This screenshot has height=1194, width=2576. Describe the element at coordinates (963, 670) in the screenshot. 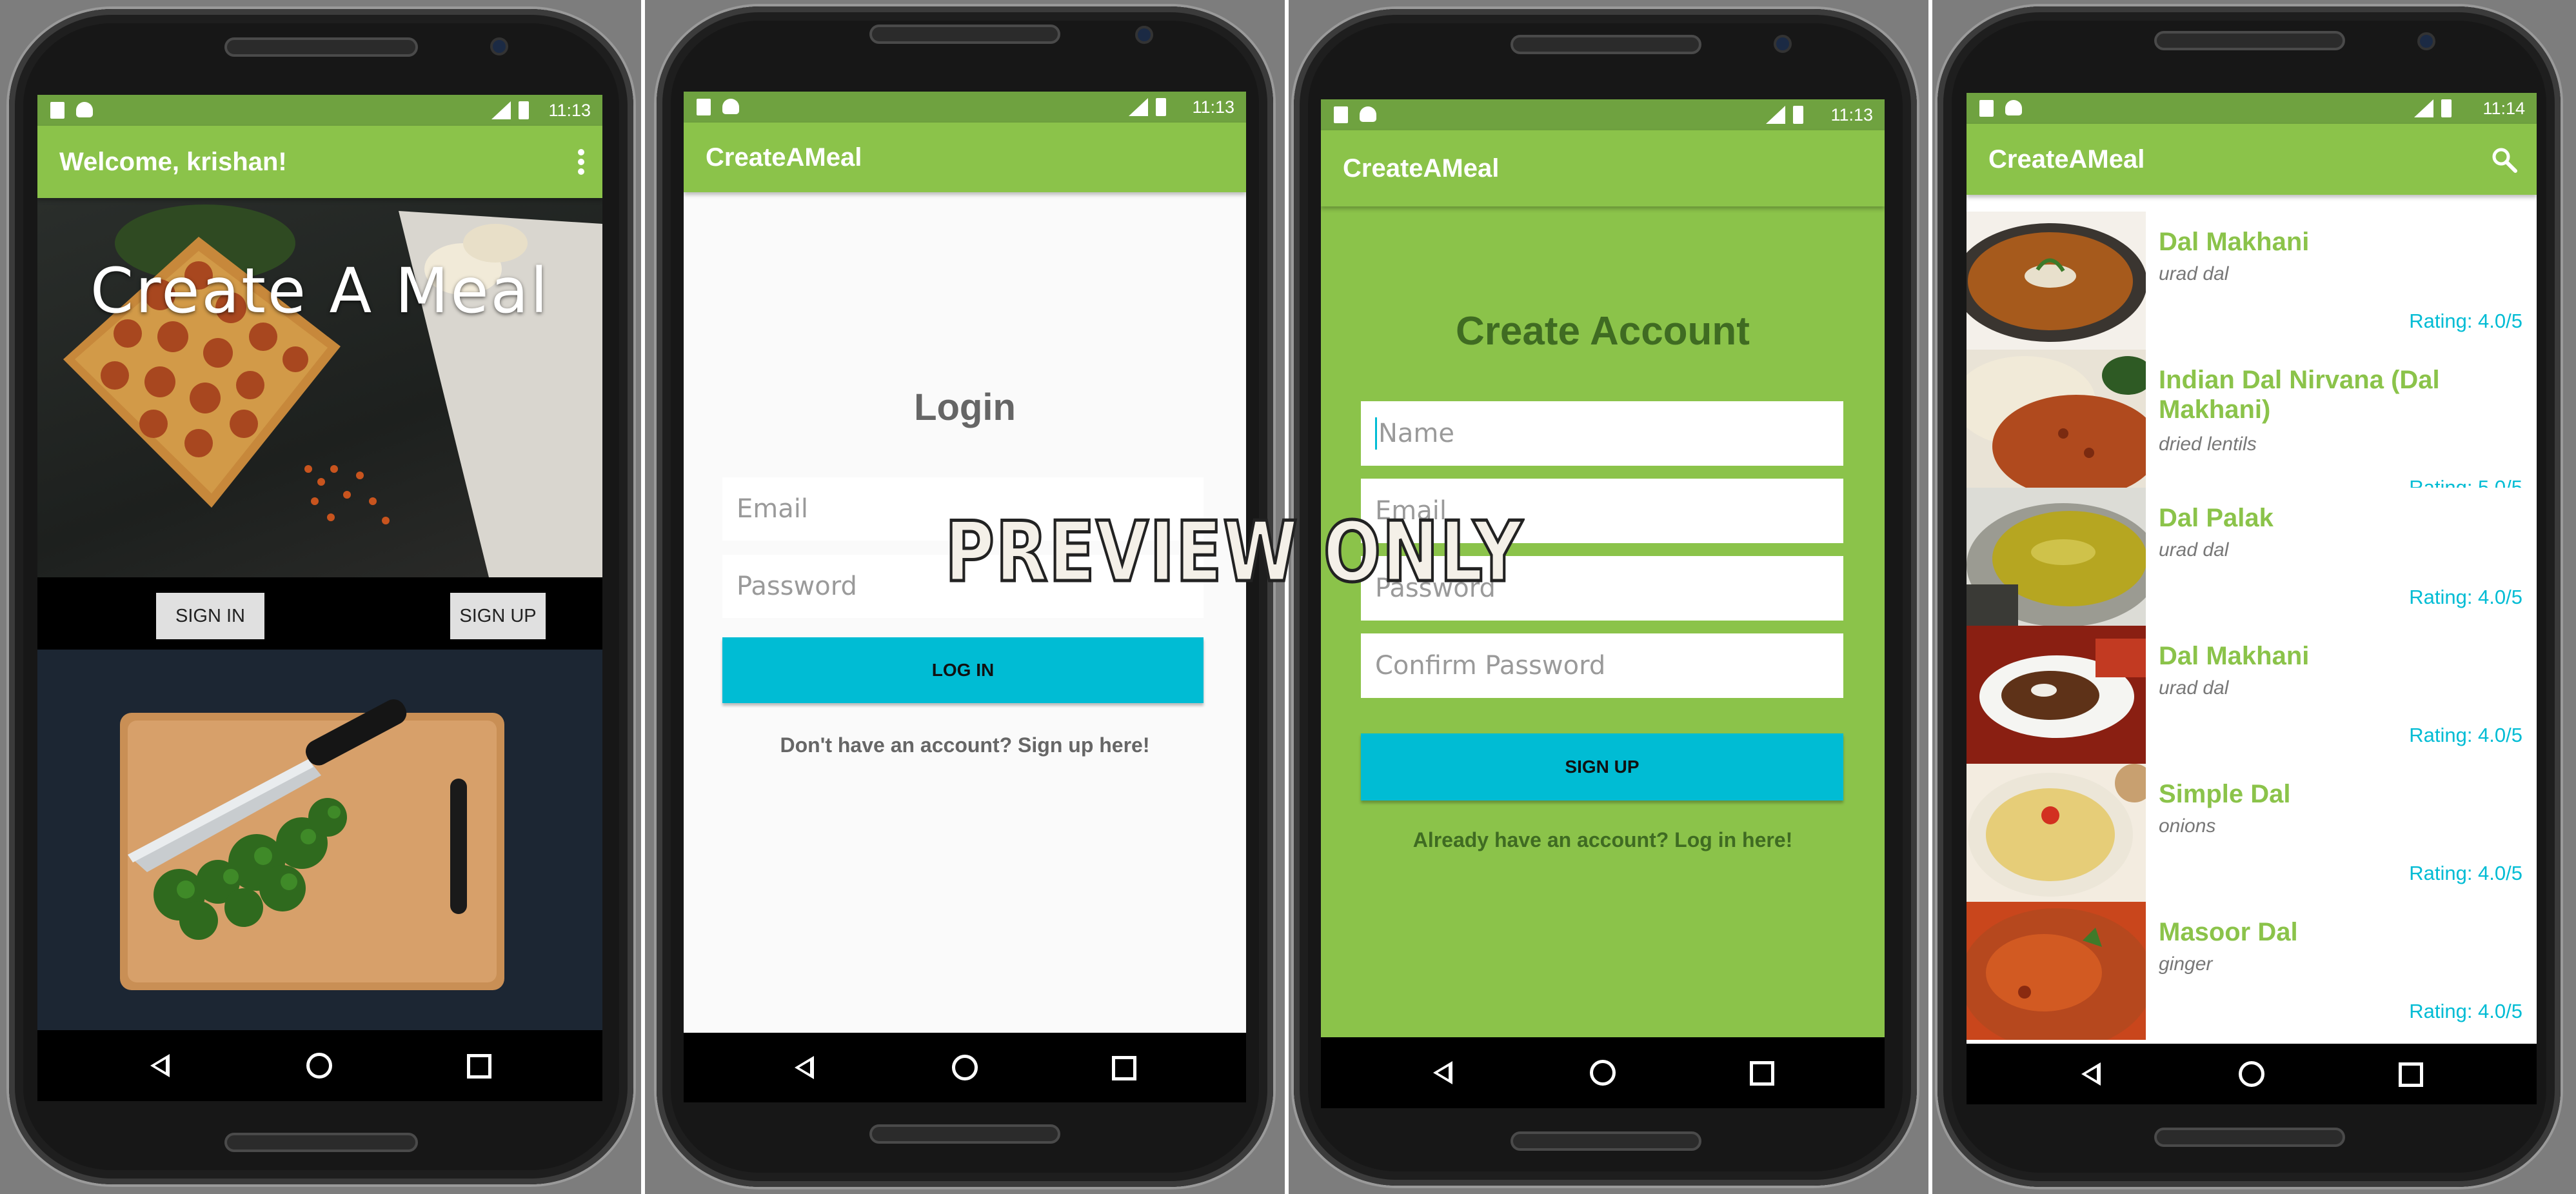

I see `login-button: LOG IN` at that location.